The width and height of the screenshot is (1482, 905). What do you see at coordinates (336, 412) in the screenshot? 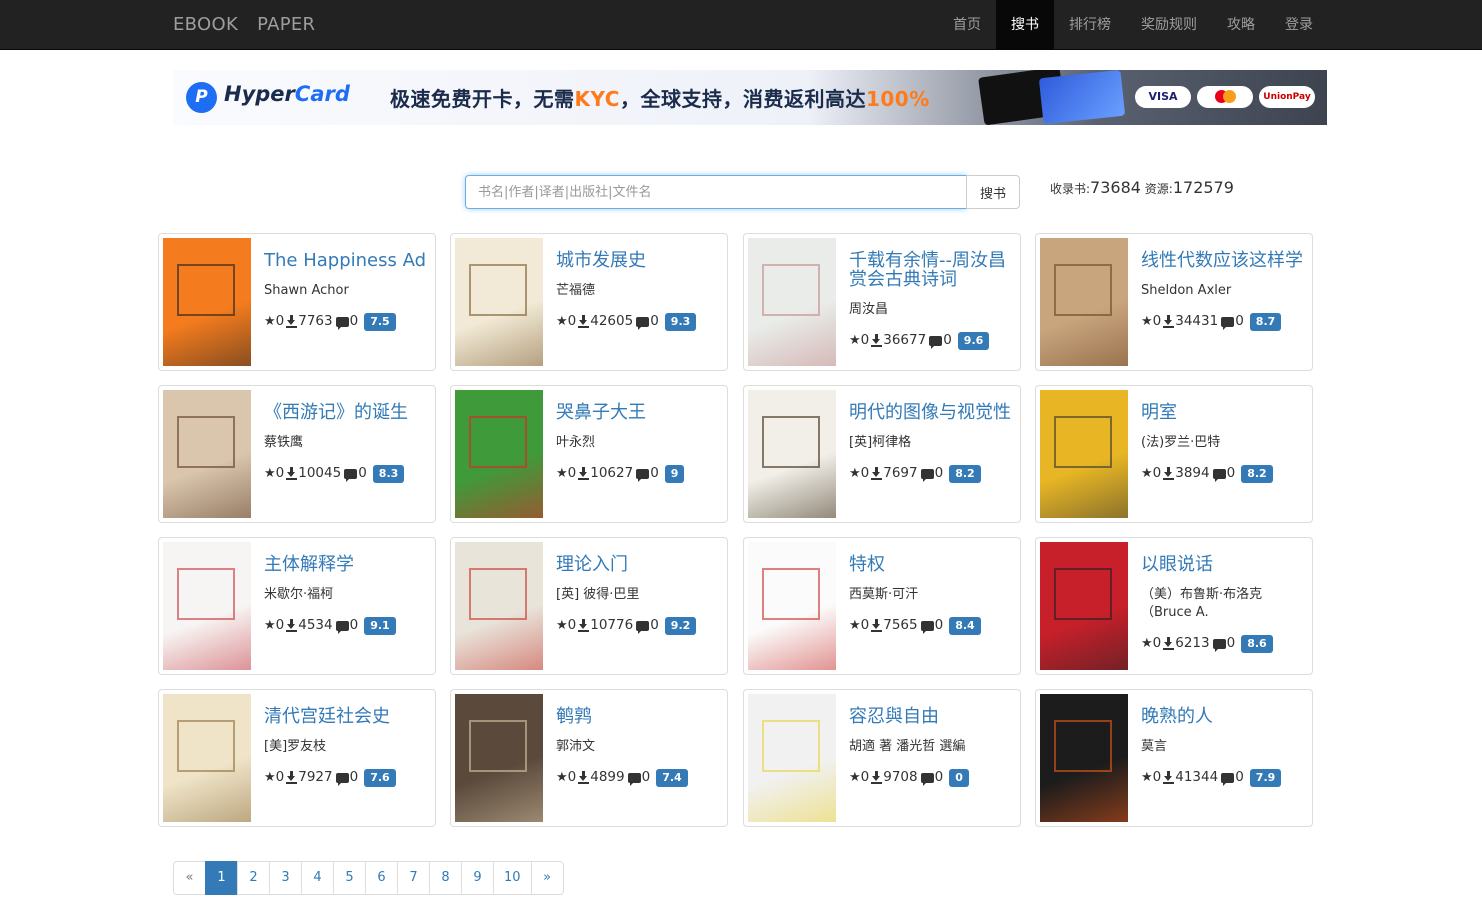
I see `book-title: 《西游记》的诞生` at bounding box center [336, 412].